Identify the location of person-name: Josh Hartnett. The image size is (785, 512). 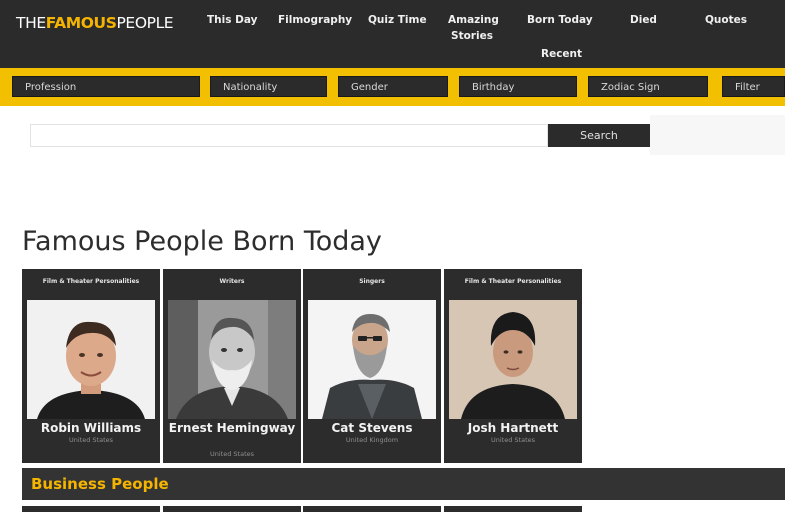
(513, 428).